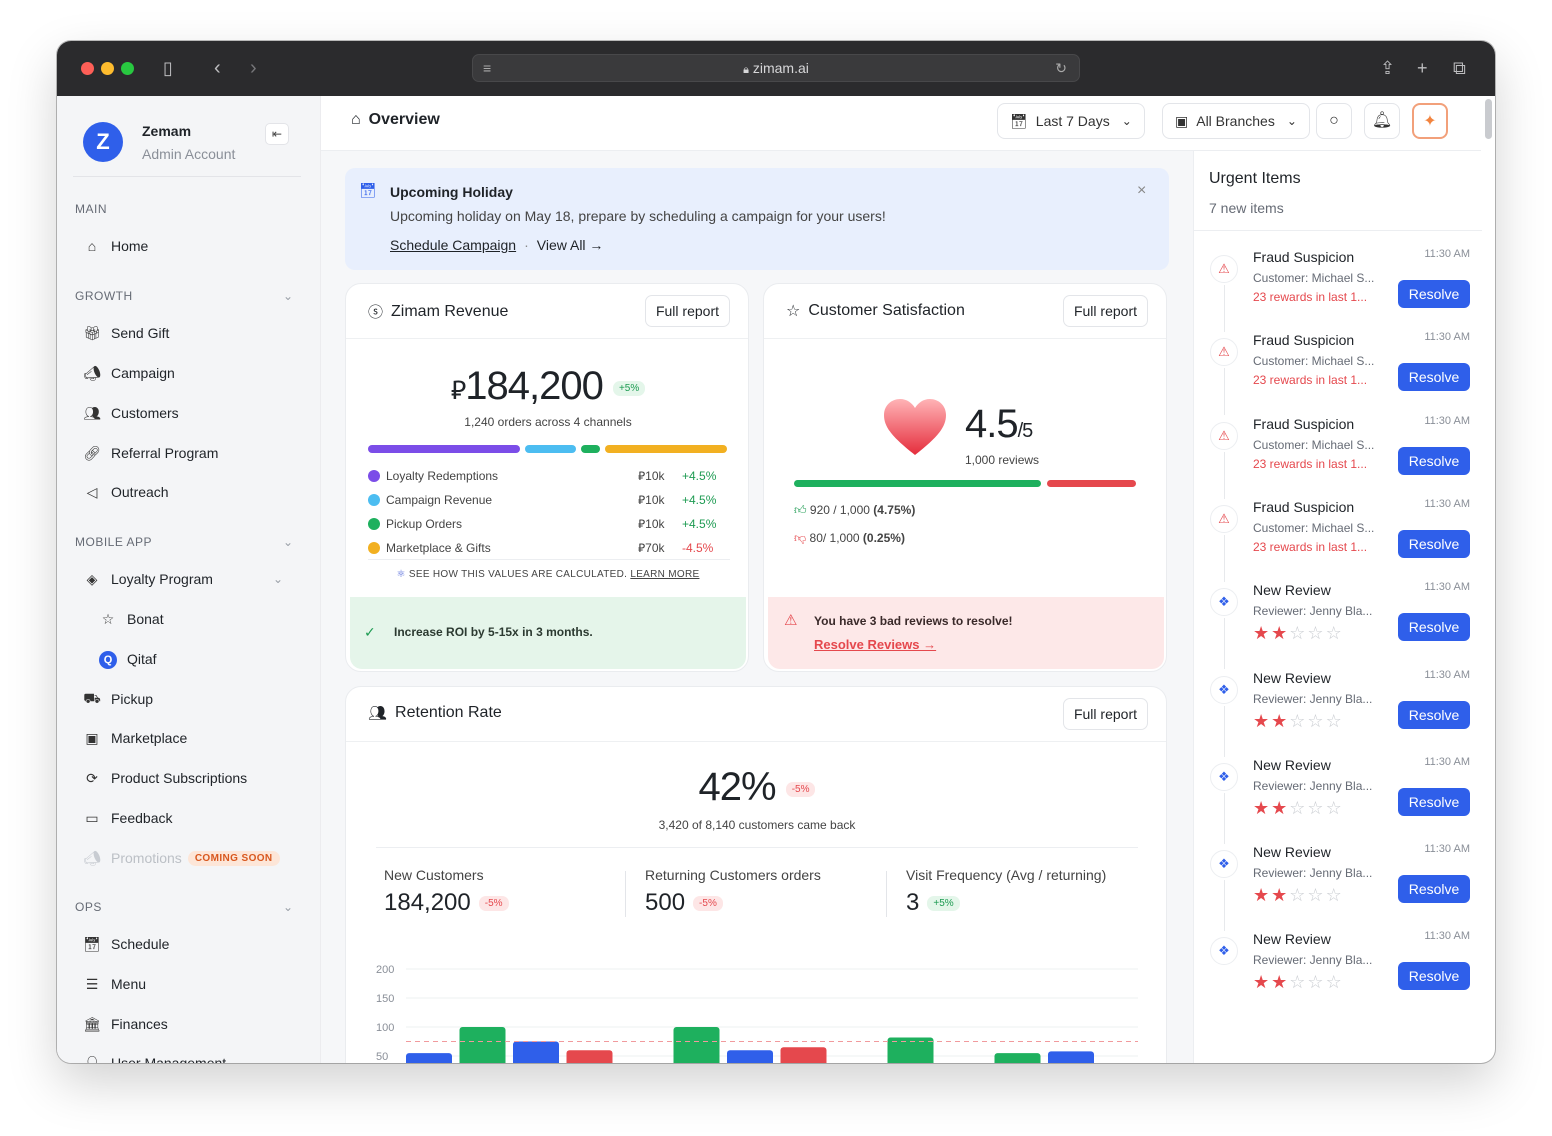 The height and width of the screenshot is (1136, 1552). Describe the element at coordinates (1236, 121) in the screenshot. I see `branches-select: ▣ All Branches ⌄` at that location.